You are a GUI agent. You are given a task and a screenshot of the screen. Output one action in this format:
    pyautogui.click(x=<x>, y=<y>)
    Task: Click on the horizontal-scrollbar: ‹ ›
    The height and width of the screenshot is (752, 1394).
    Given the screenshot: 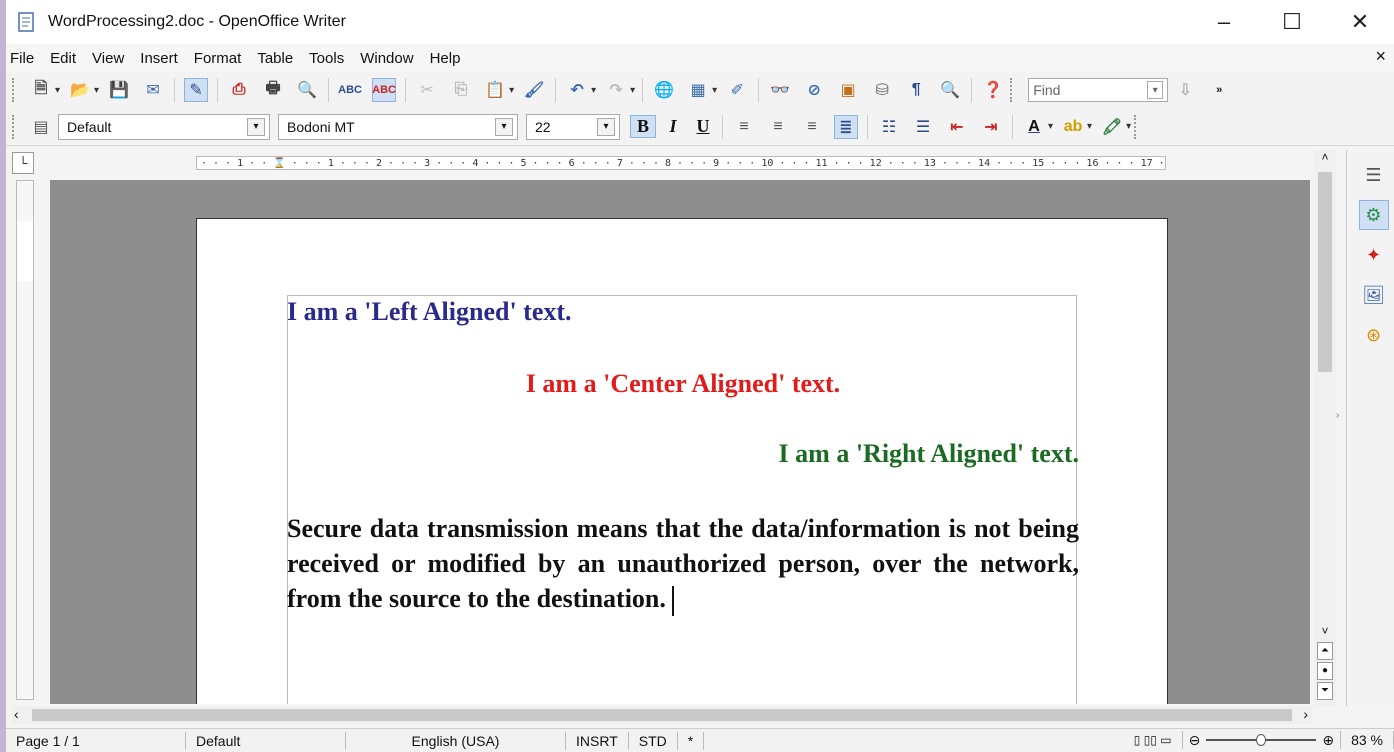 What is the action you would take?
    pyautogui.click(x=662, y=715)
    